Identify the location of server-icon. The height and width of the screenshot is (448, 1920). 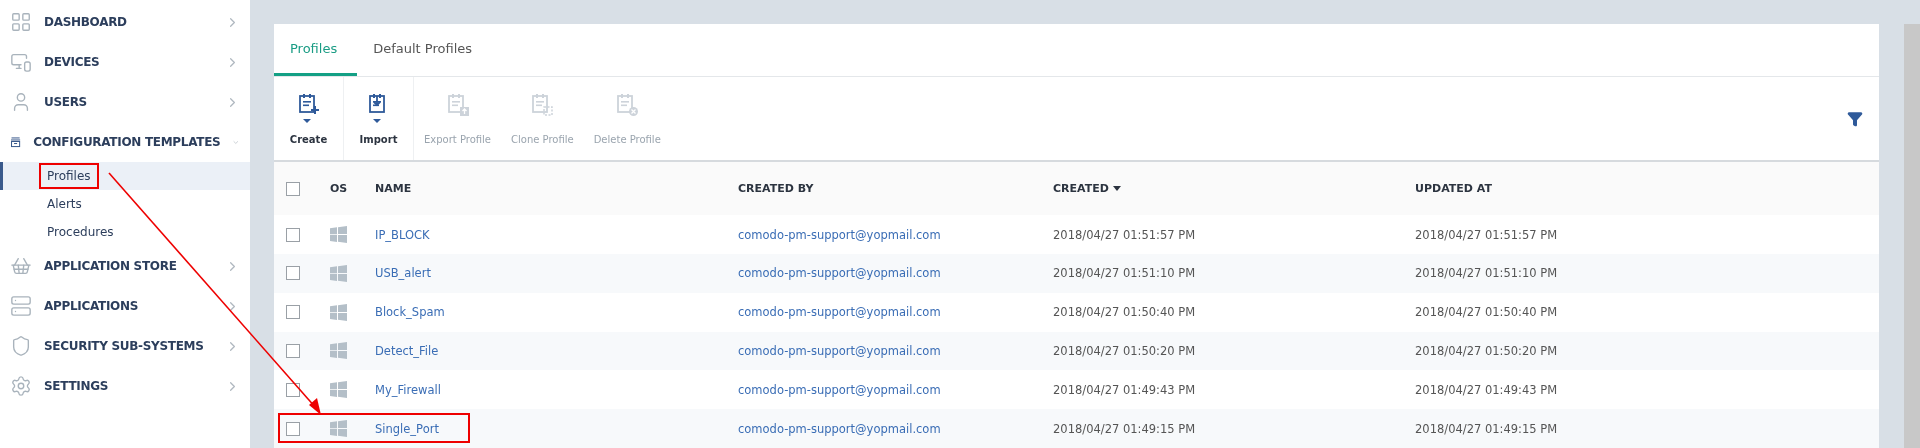
(21, 306).